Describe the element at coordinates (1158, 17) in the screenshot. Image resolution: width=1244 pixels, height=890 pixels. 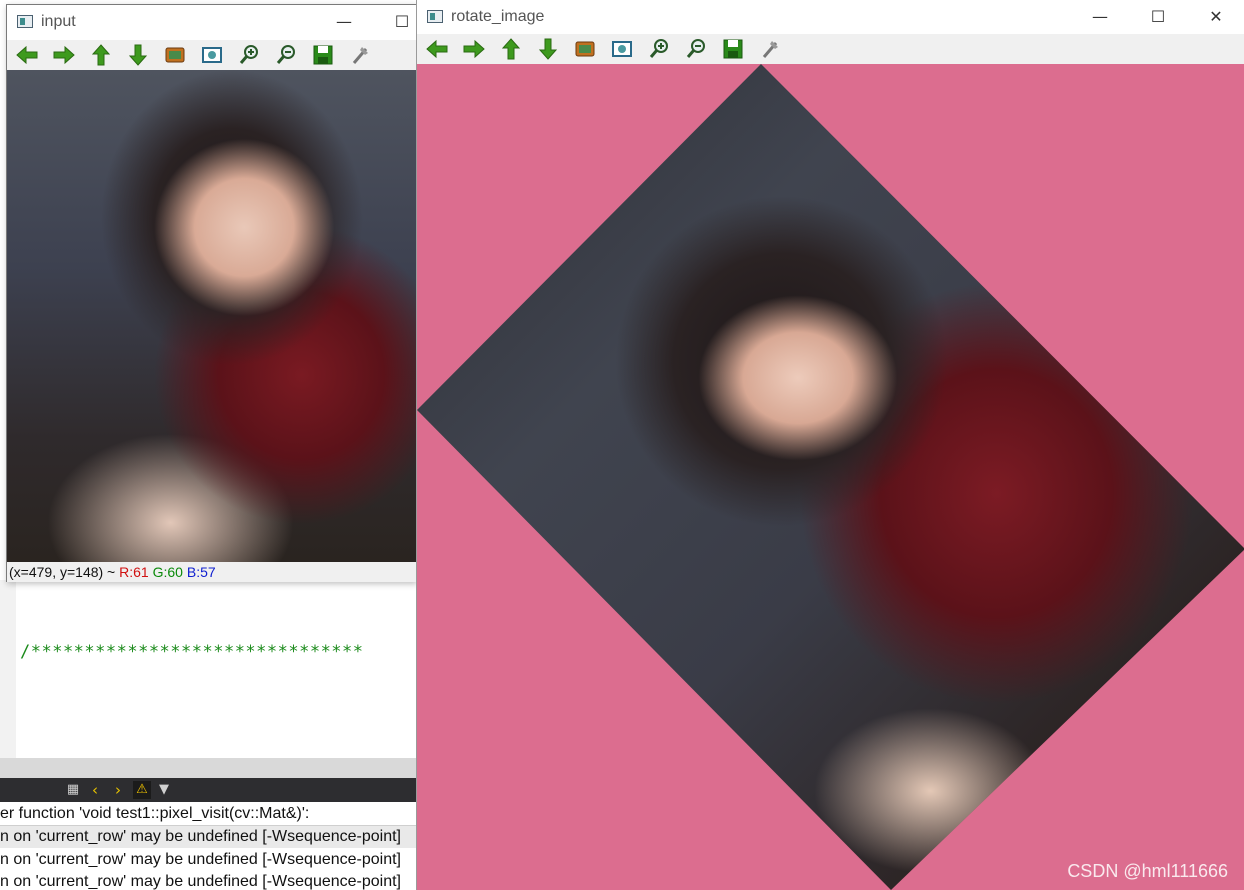
I see `maximize-button: ☐` at that location.